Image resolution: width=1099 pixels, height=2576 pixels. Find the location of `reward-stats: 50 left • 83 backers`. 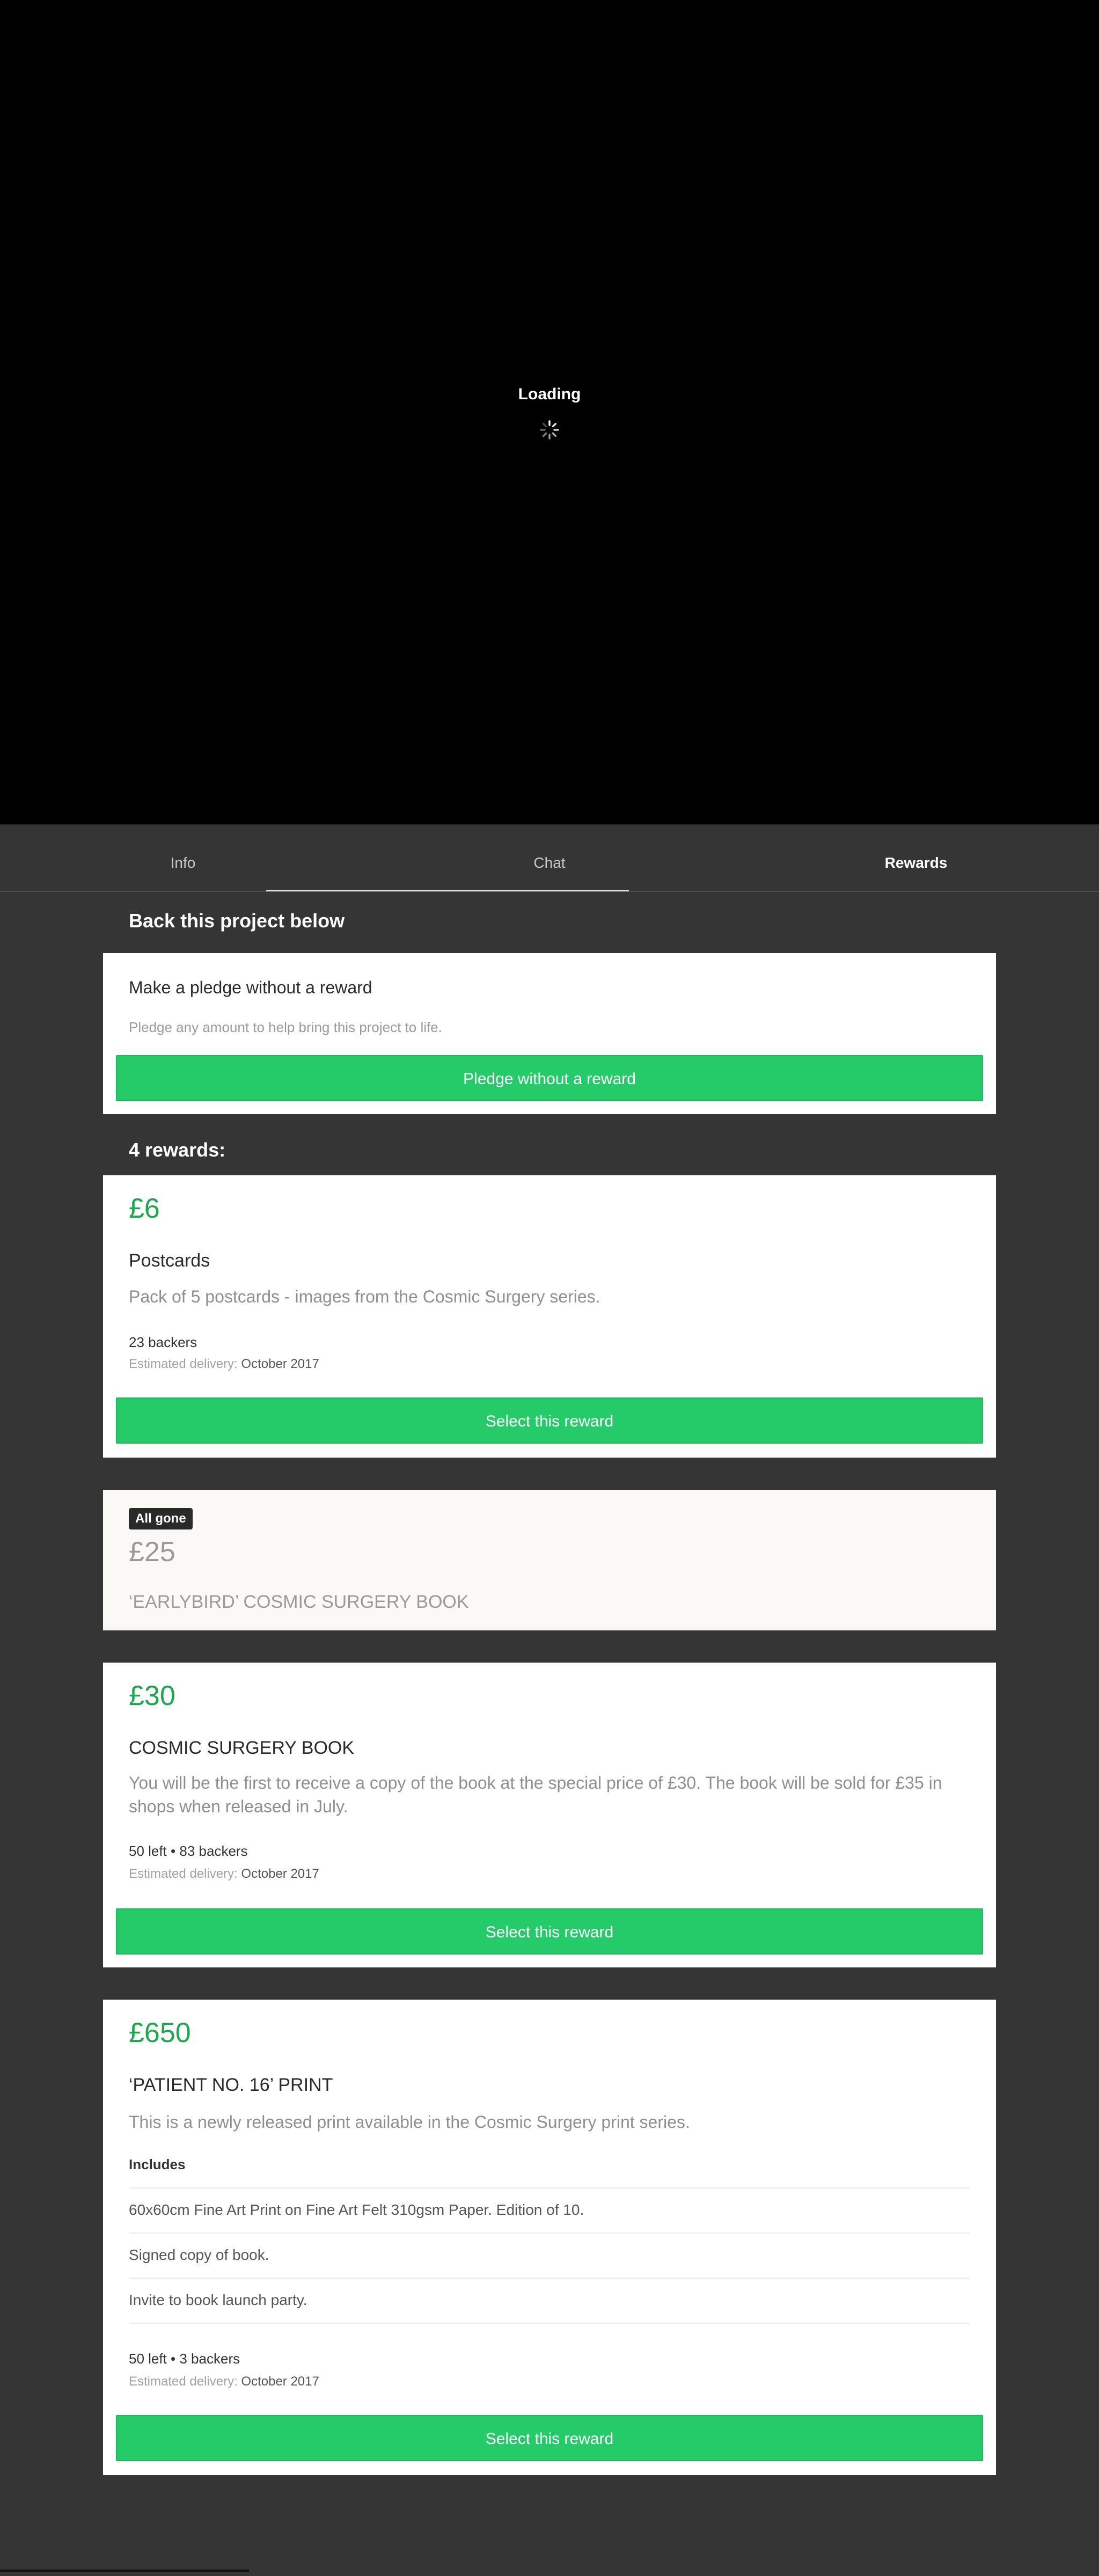

reward-stats: 50 left • 83 backers is located at coordinates (189, 1851).